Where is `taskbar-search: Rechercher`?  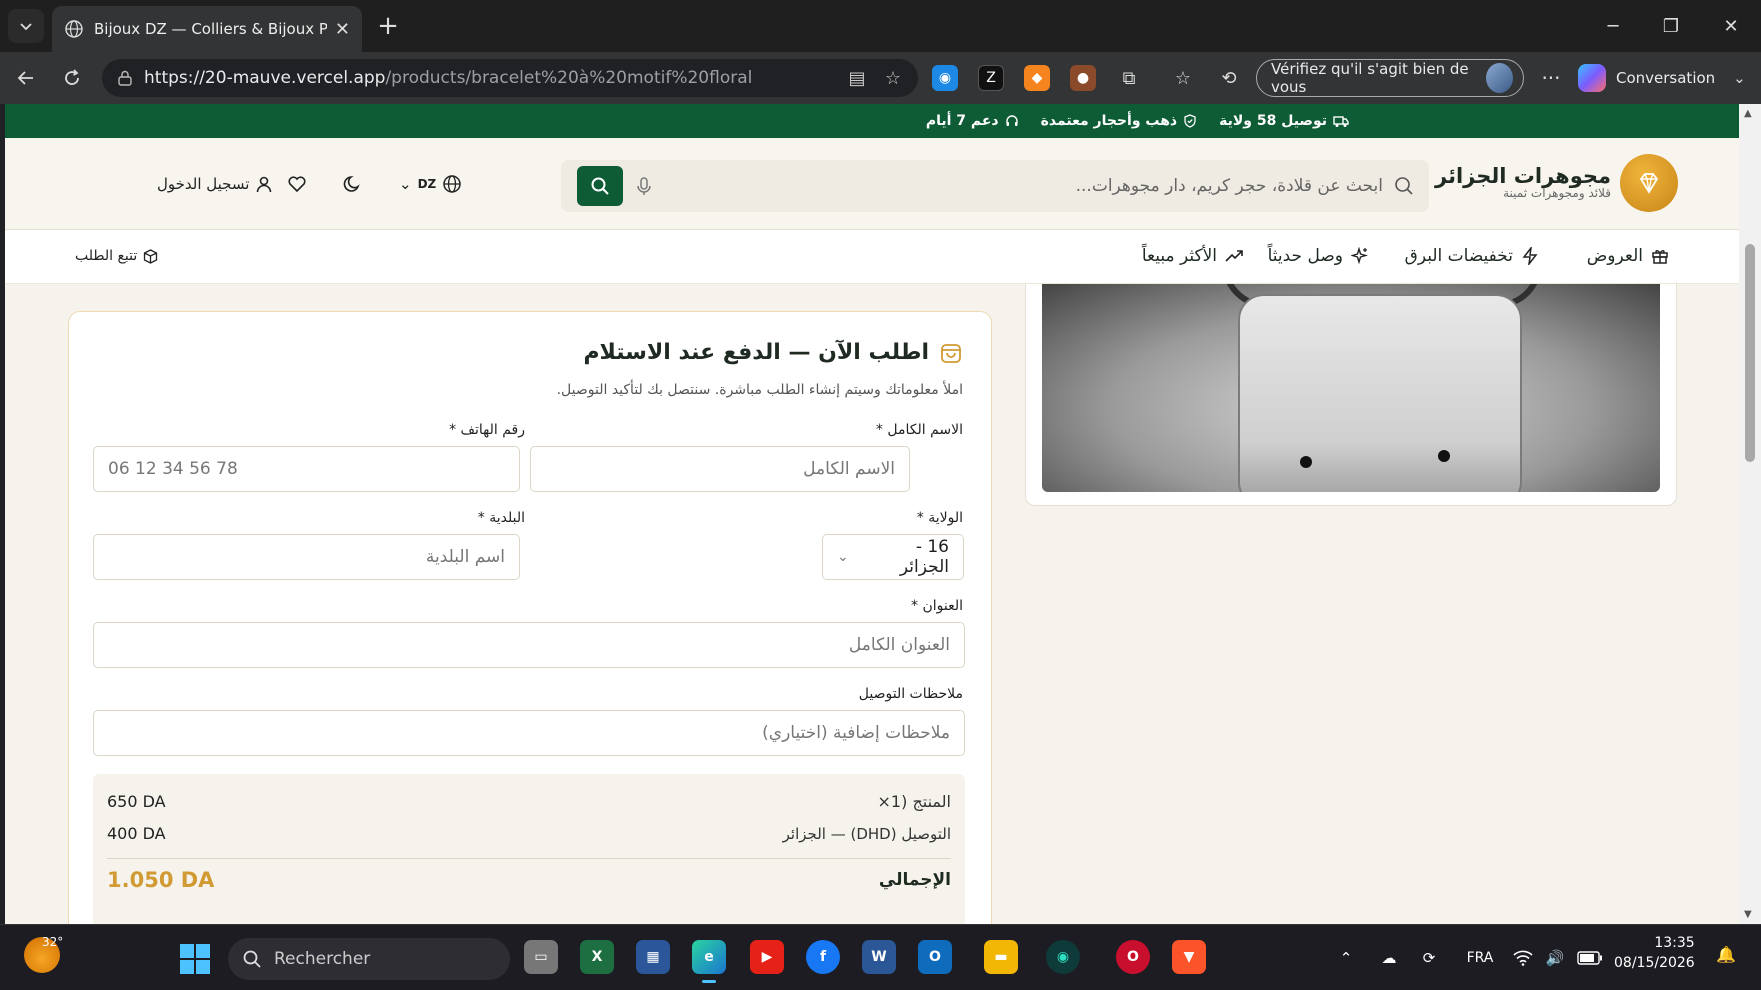 taskbar-search: Rechercher is located at coordinates (369, 959).